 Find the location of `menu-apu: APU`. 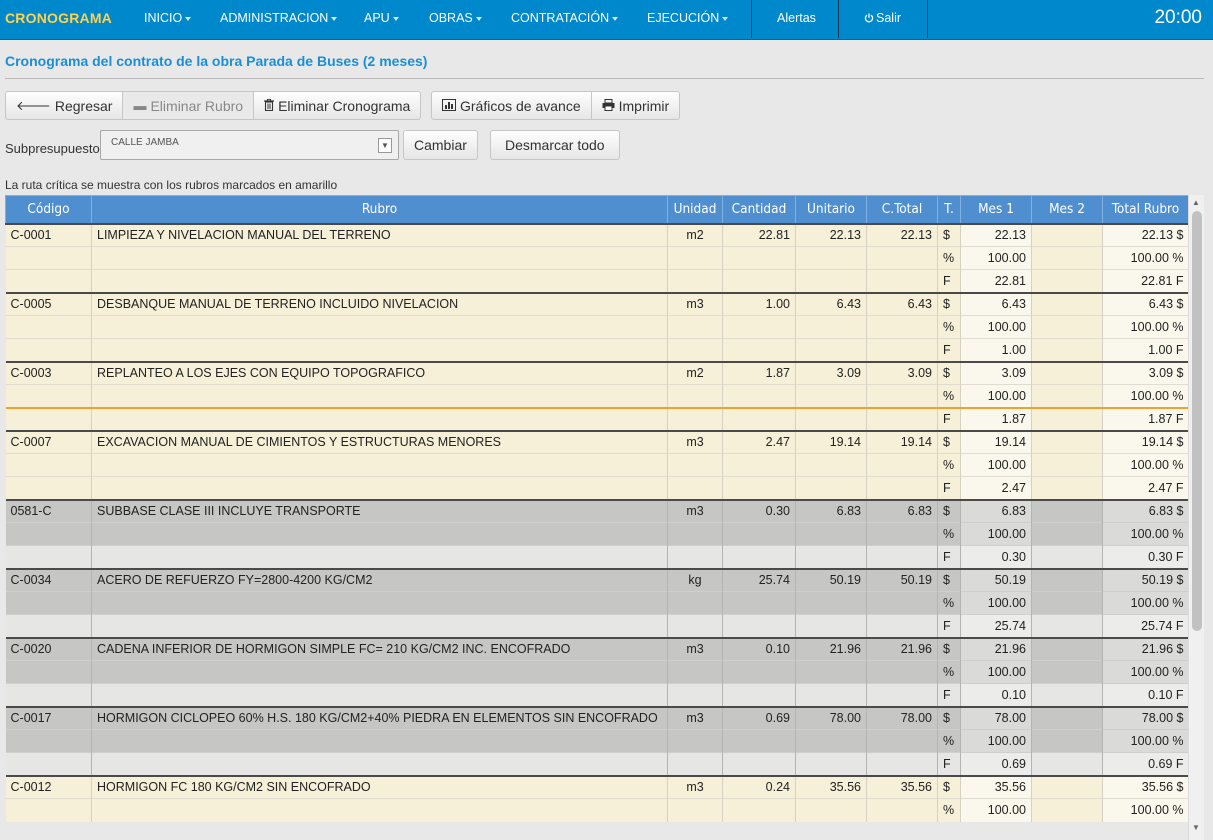

menu-apu: APU is located at coordinates (381, 18).